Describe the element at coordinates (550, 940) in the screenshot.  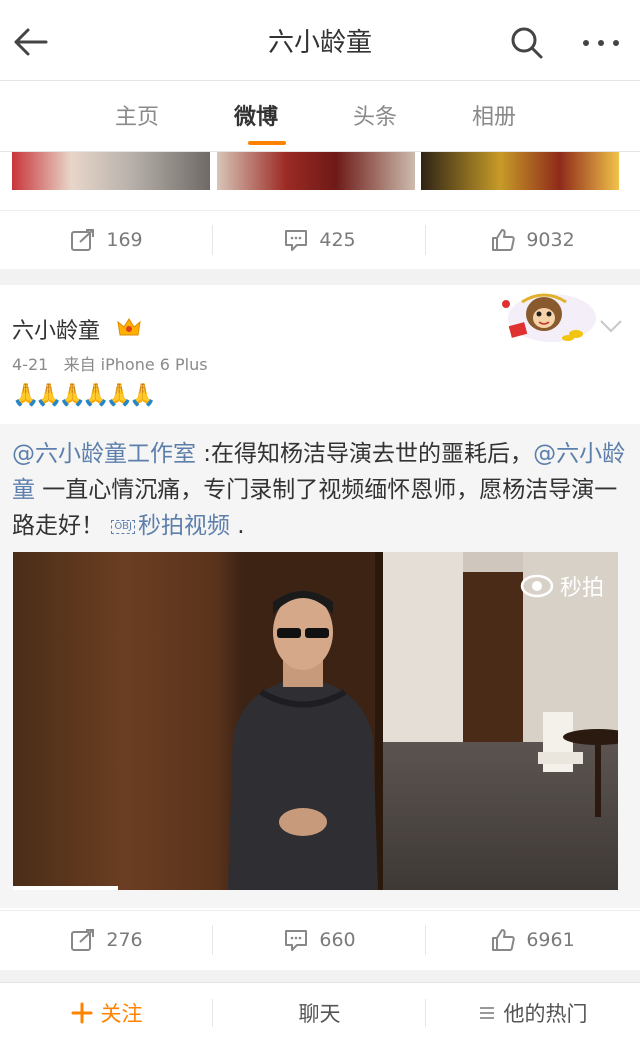
I see `like-count: 6961` at that location.